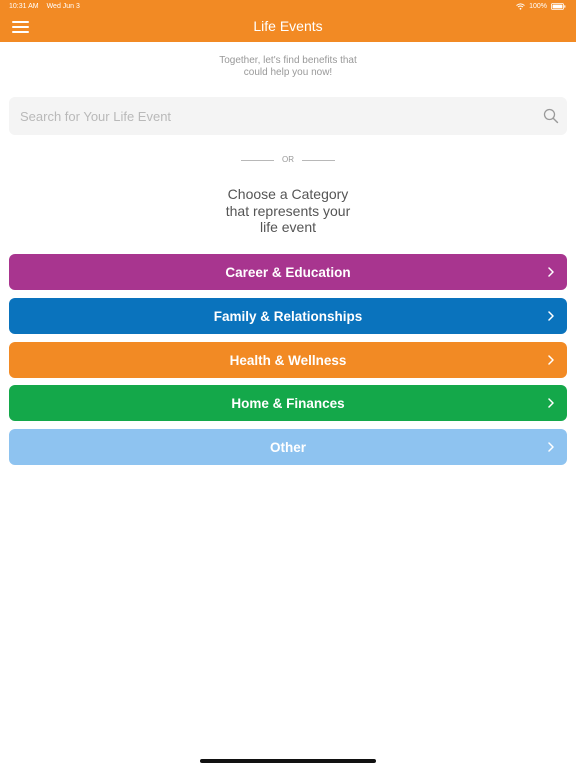 The width and height of the screenshot is (576, 768). What do you see at coordinates (288, 7) in the screenshot?
I see `status-bar: 10:31 AM Wed Jun 3 100%` at bounding box center [288, 7].